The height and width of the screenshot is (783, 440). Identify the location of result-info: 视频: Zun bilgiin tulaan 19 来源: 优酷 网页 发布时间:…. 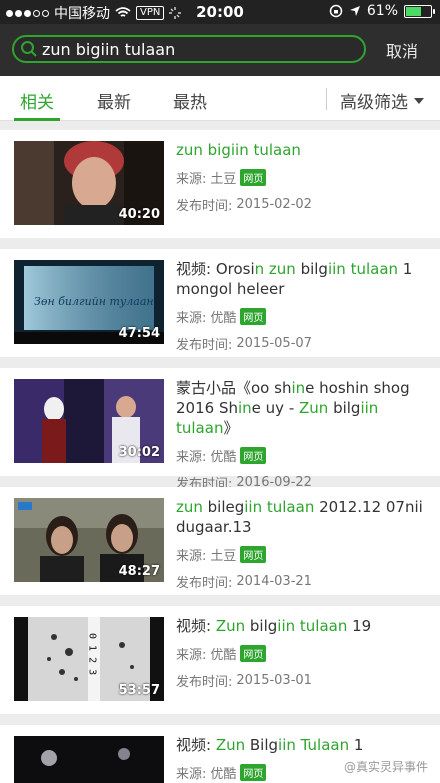
(301, 653).